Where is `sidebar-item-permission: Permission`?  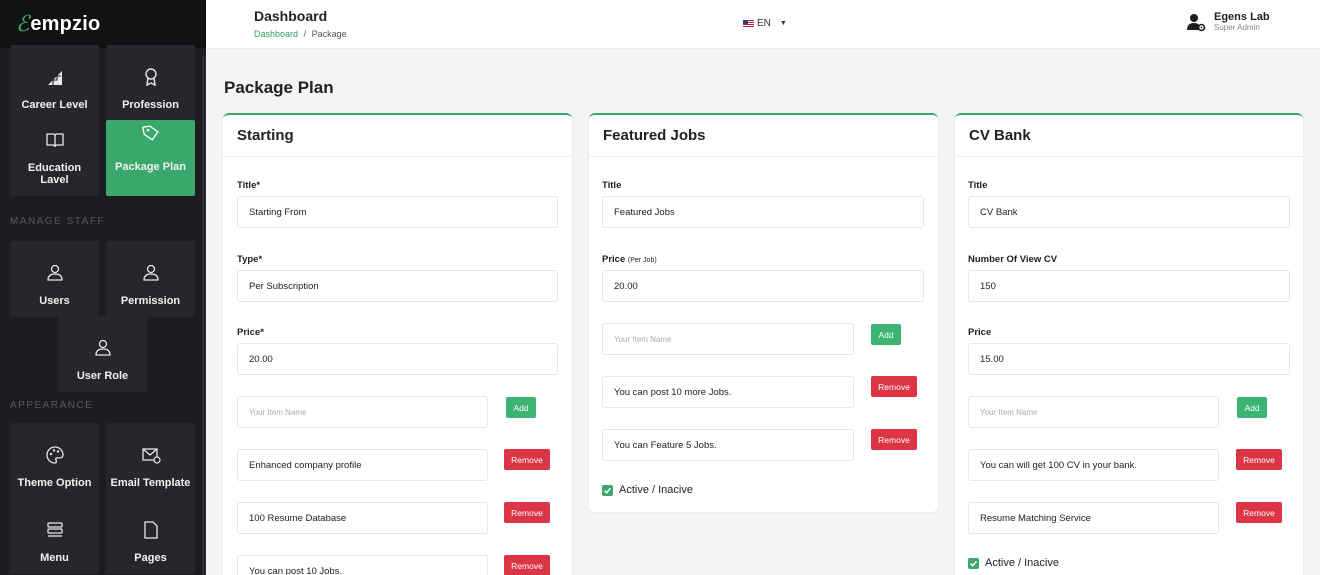
sidebar-item-permission: Permission is located at coordinates (150, 279).